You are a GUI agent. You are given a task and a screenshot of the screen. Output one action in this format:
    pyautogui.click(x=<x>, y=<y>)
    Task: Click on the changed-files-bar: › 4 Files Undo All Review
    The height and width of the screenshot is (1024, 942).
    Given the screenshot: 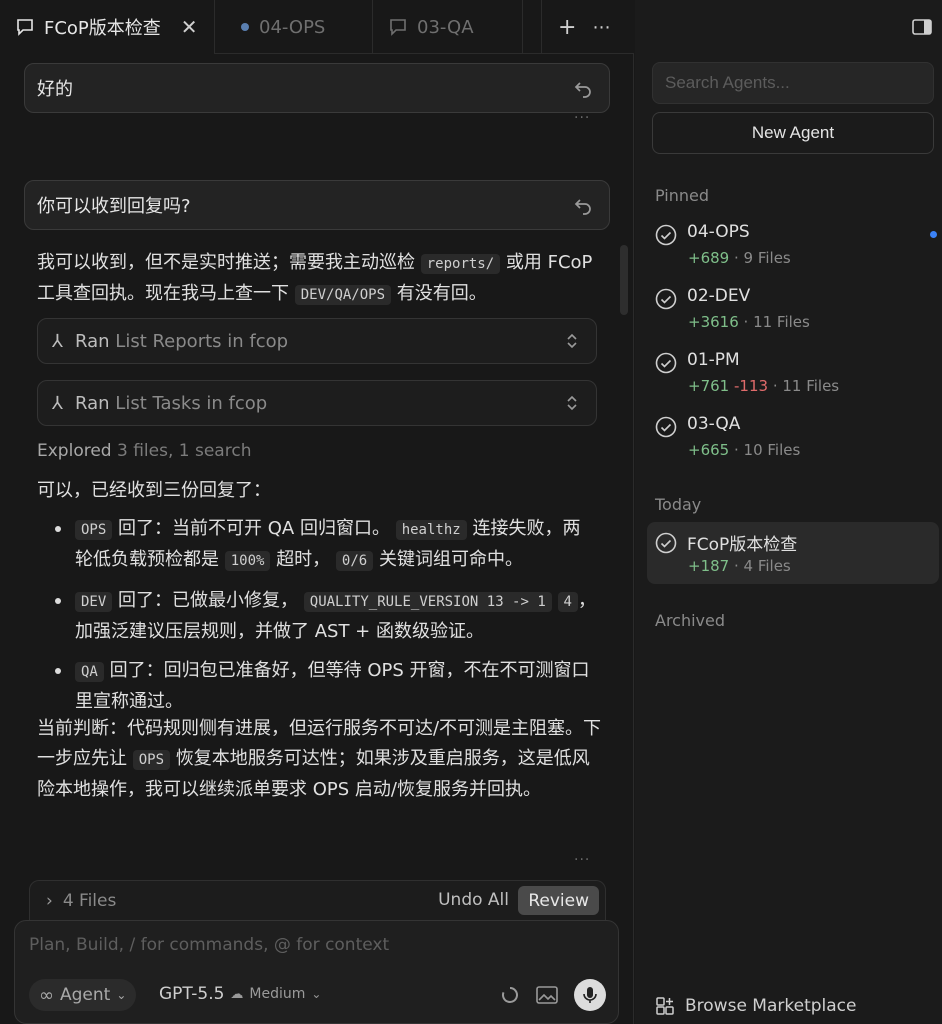 What is the action you would take?
    pyautogui.click(x=317, y=900)
    